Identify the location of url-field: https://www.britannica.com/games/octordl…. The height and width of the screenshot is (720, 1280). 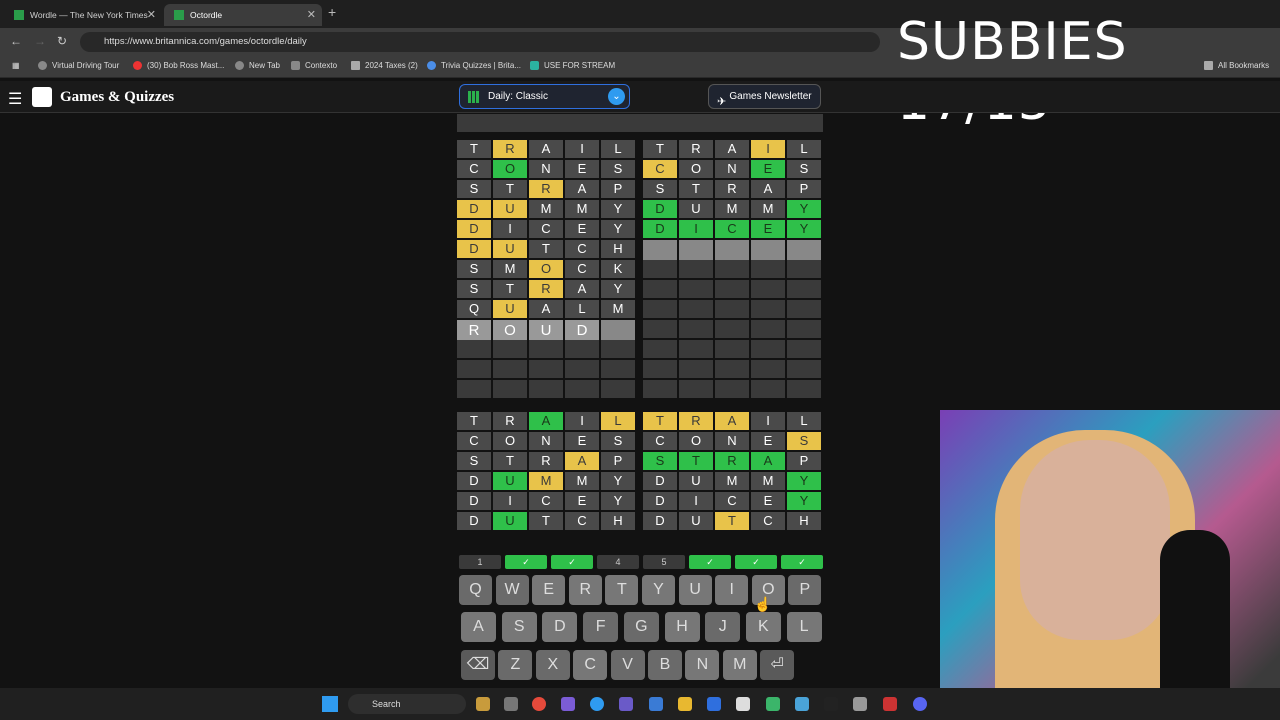
(480, 42).